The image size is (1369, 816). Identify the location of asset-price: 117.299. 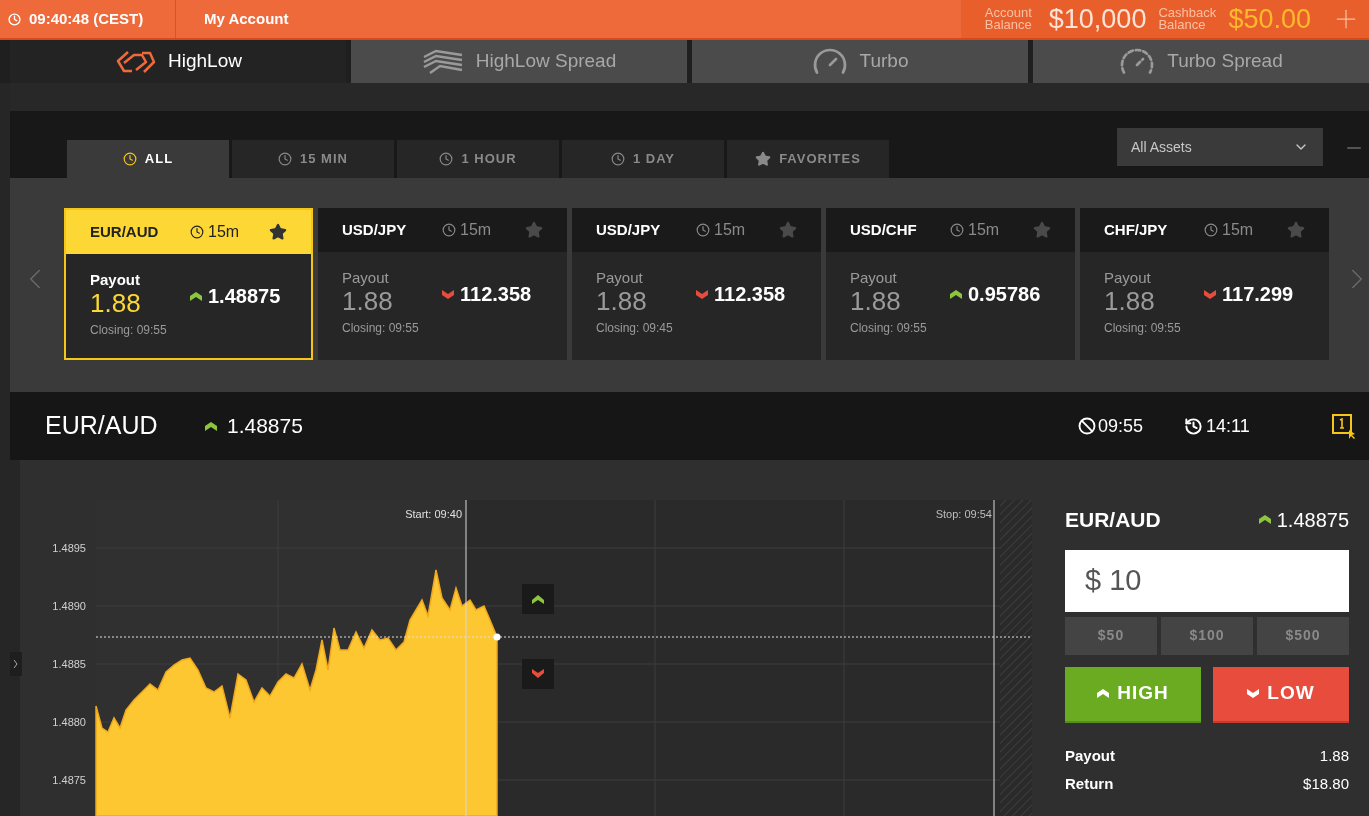
(1258, 294).